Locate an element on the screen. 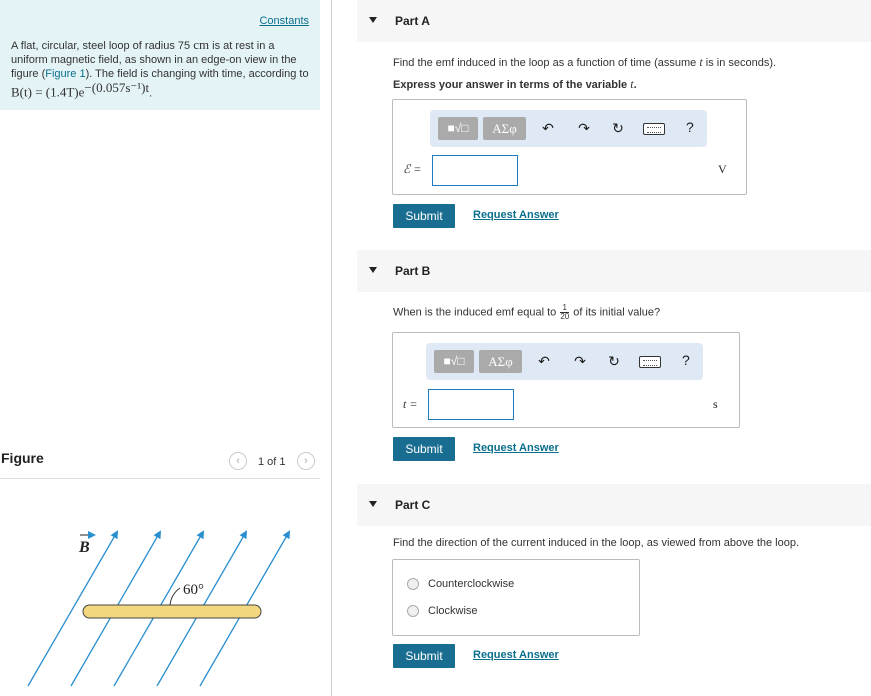 This screenshot has height=696, width=871. part-a-submit-button: Submit is located at coordinates (424, 216).